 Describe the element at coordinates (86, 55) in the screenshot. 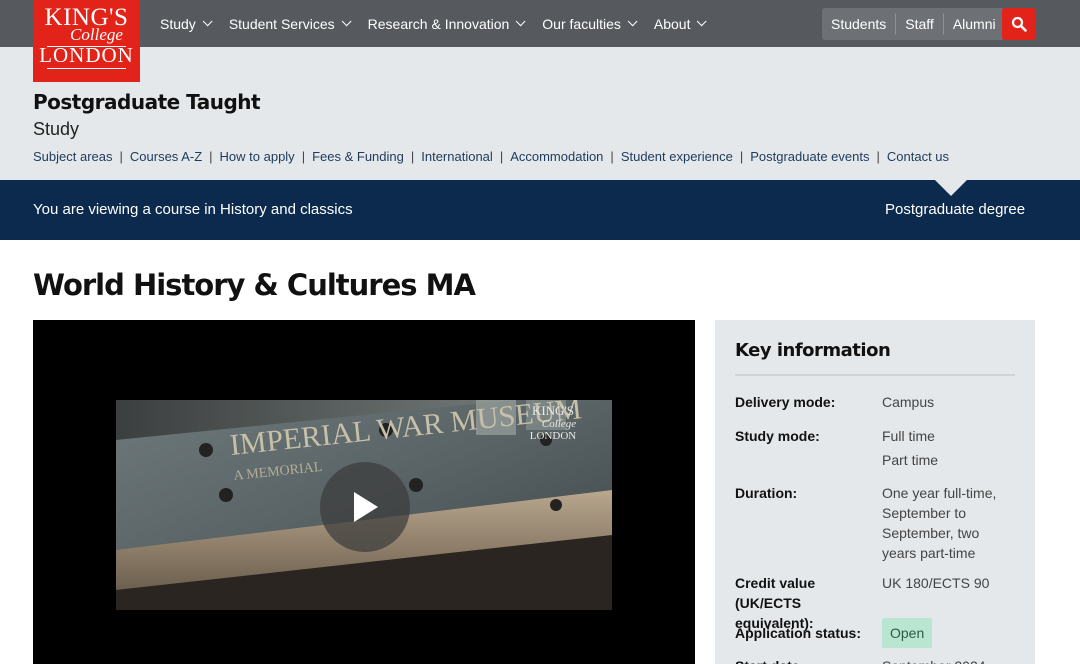

I see `logo-line-3: LONDON` at that location.